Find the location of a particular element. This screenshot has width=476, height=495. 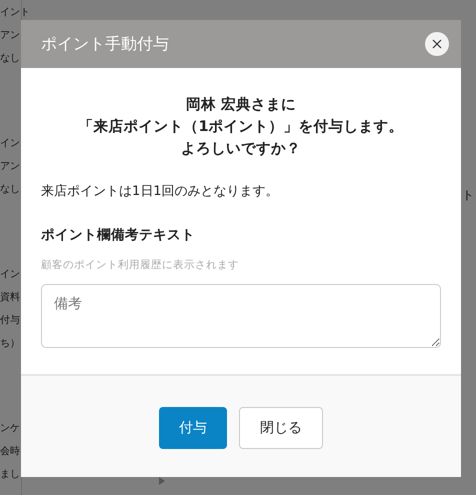

triangle-icon is located at coordinates (162, 481).